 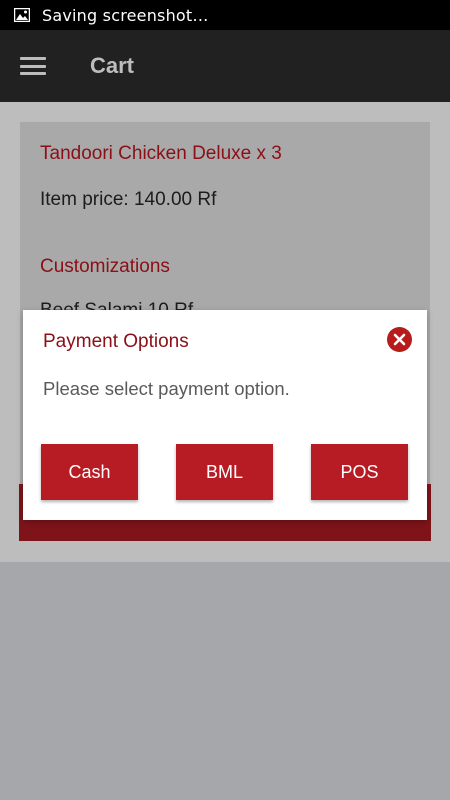 I want to click on cash-button: Cash, so click(x=89, y=472).